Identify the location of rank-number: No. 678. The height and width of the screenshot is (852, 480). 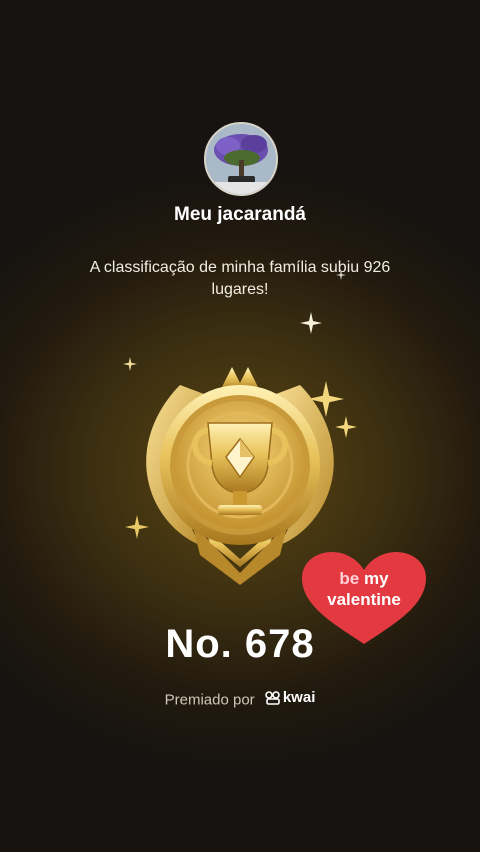
(240, 644).